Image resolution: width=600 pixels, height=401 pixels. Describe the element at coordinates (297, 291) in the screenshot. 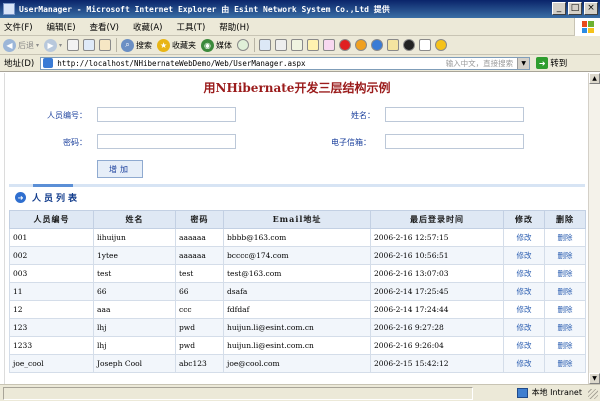

I see `cell-email: dsafa` at that location.